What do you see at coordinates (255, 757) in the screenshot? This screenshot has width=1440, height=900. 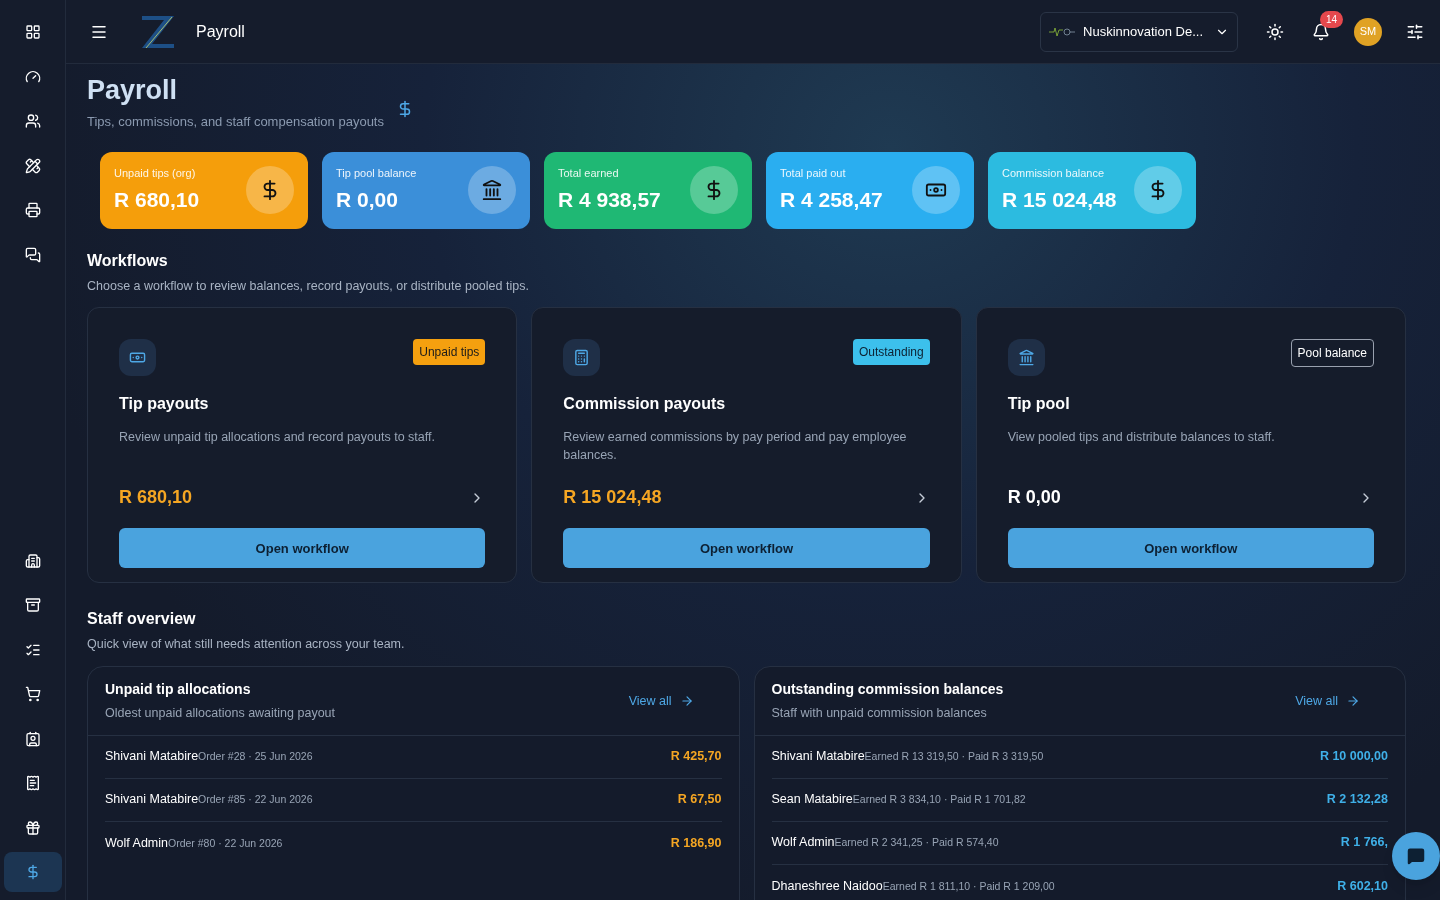 I see `row-detail: Order #28 · 25 Jun 2026` at bounding box center [255, 757].